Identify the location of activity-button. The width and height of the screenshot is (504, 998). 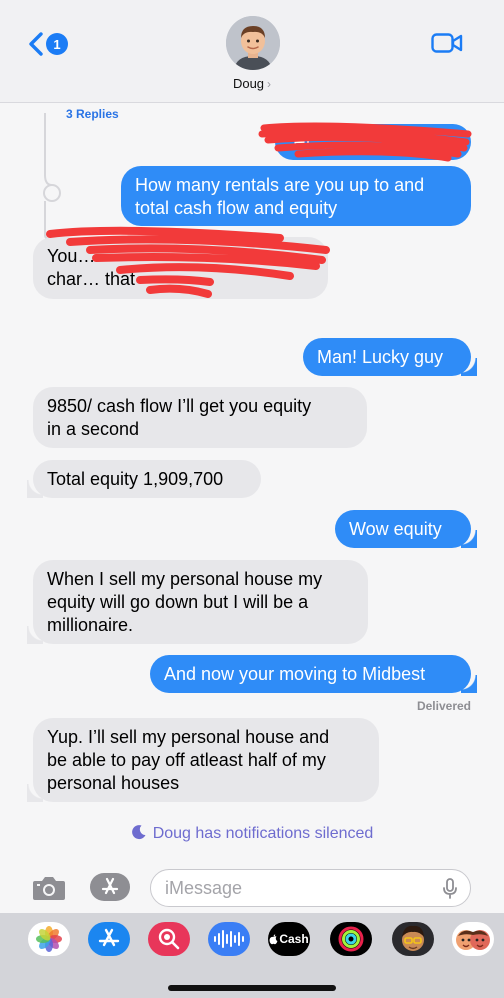
(351, 939).